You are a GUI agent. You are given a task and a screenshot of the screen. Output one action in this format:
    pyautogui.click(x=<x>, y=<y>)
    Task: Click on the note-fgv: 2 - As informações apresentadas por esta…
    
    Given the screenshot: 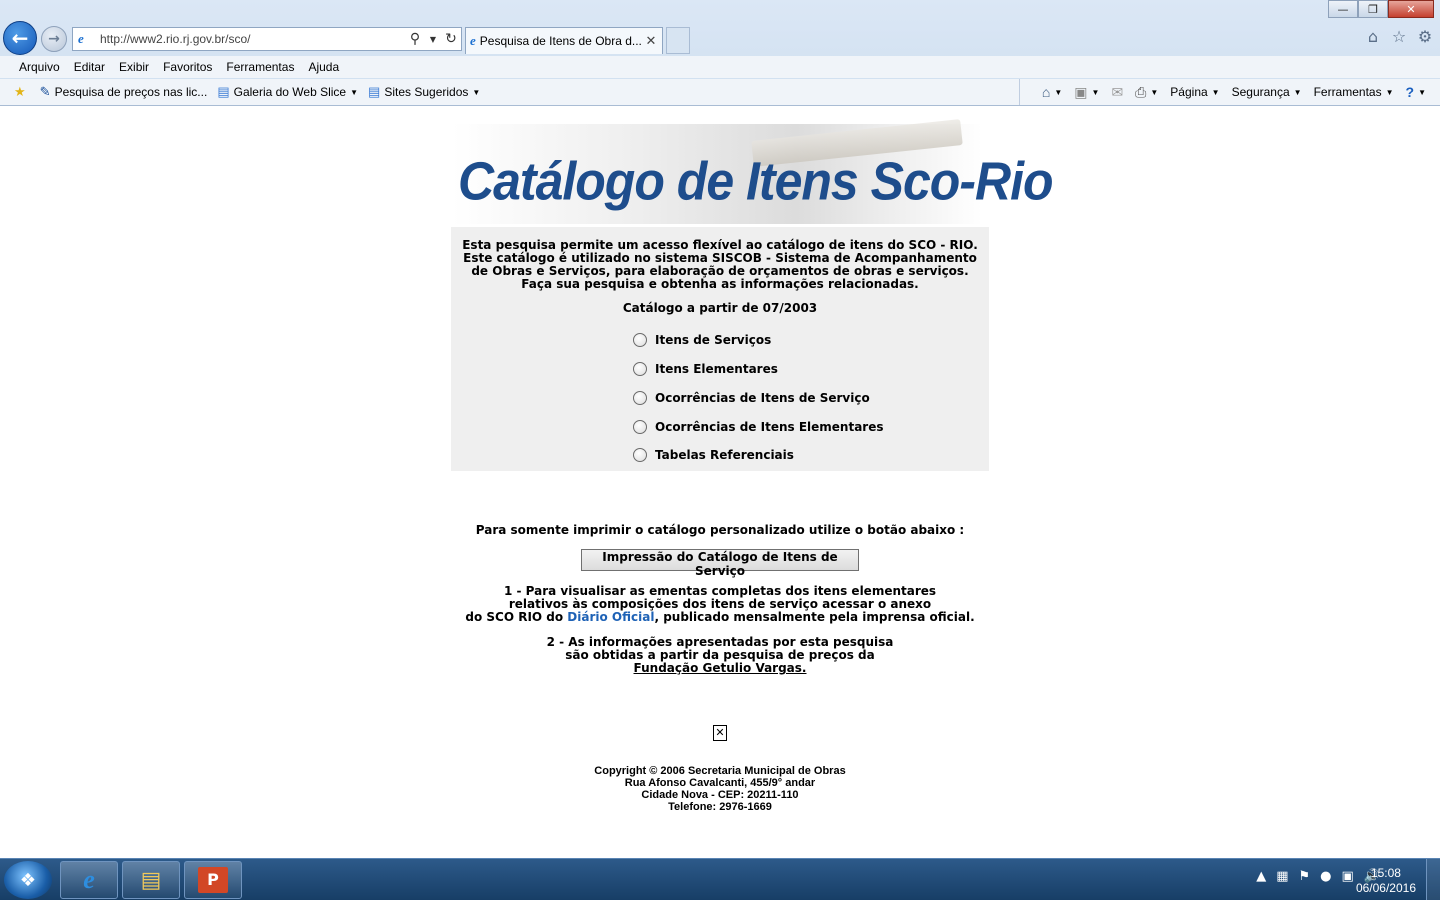 What is the action you would take?
    pyautogui.click(x=720, y=655)
    